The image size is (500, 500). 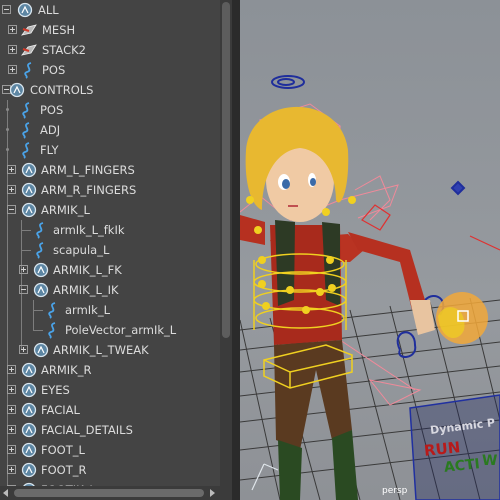 I want to click on outliner-item-armik-l-tweak: ARMIK_L_TWEAK, so click(x=116, y=350).